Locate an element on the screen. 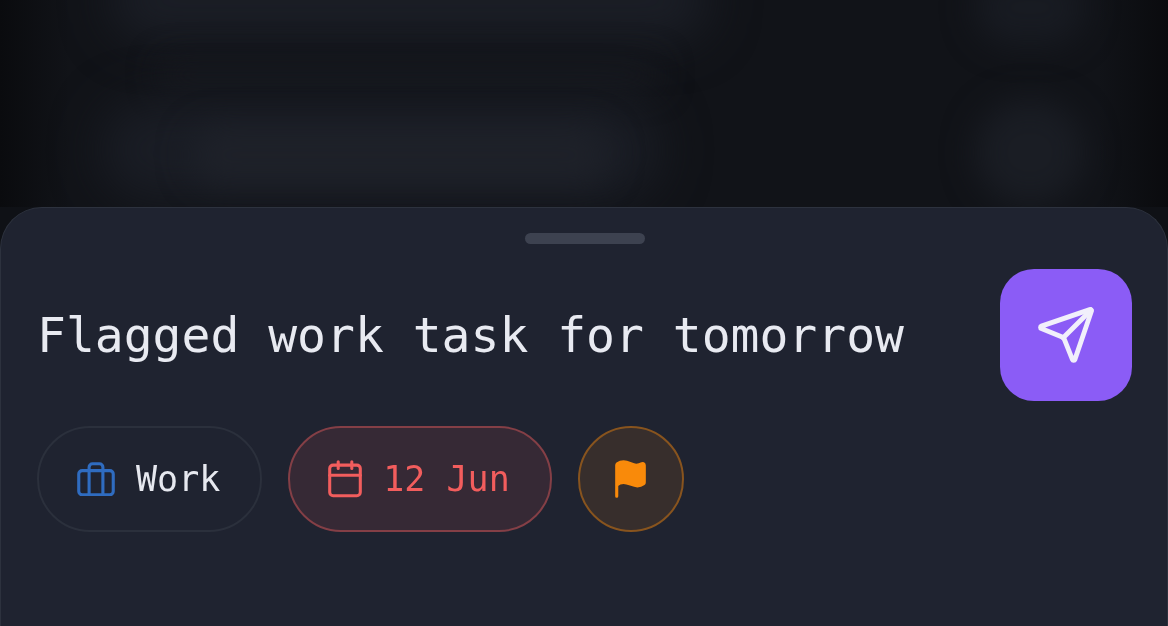  drag-handle is located at coordinates (584, 238).